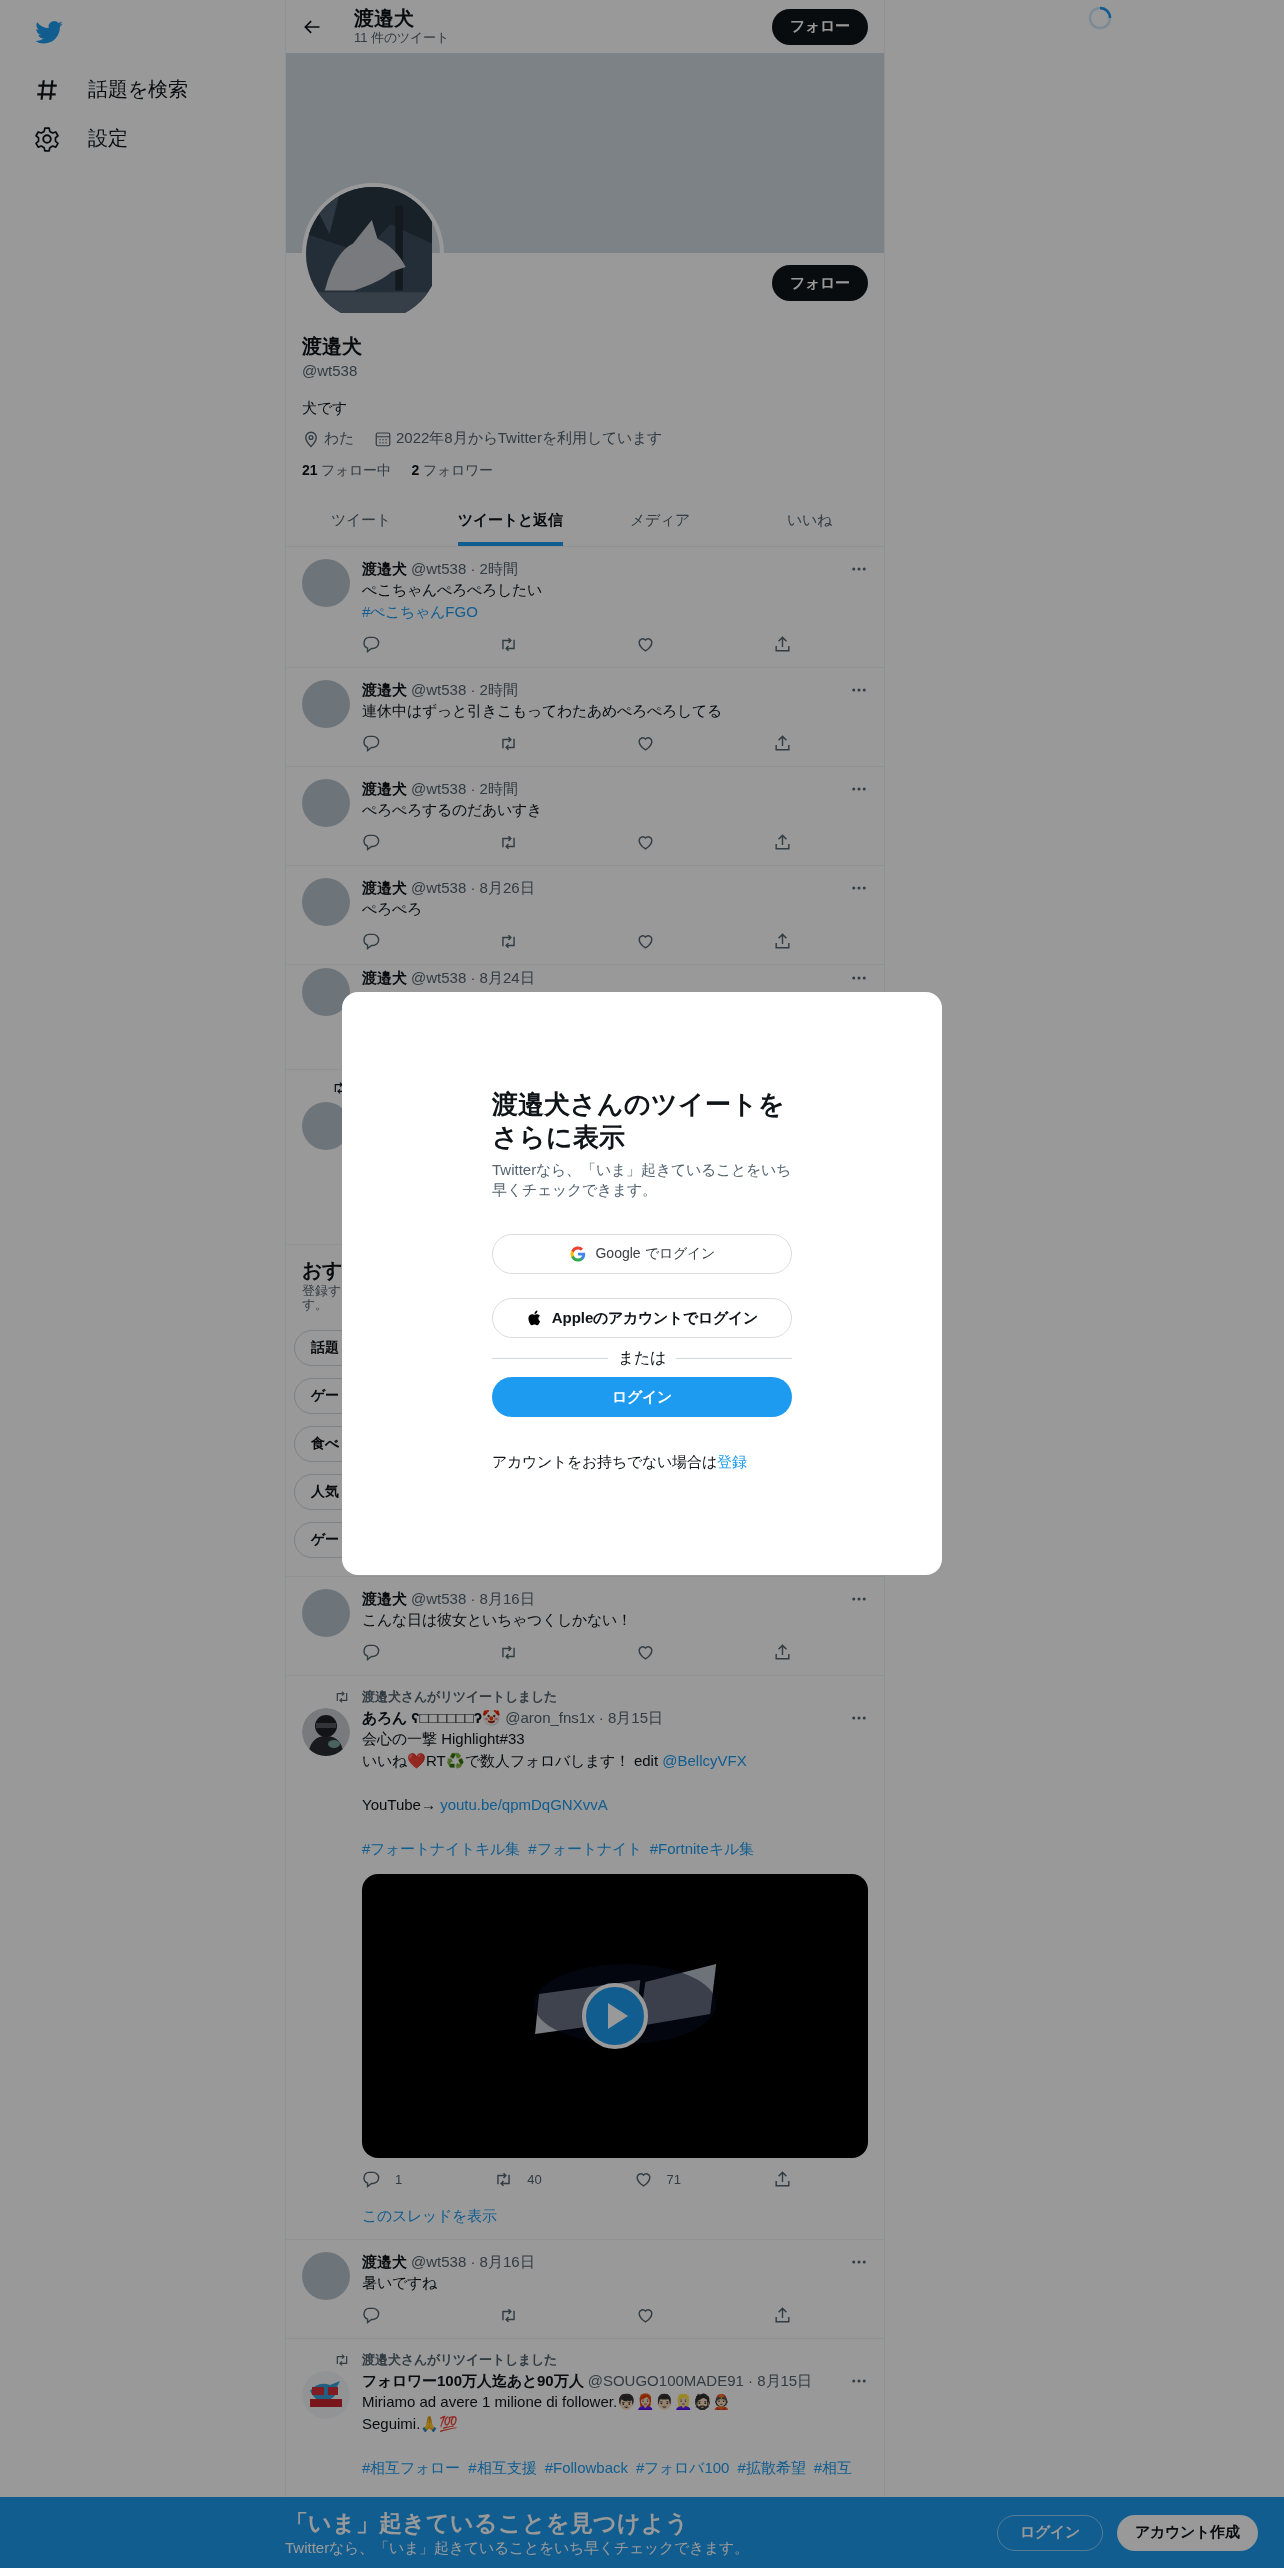  Describe the element at coordinates (360, 520) in the screenshot. I see `profile-tab: ツイート` at that location.